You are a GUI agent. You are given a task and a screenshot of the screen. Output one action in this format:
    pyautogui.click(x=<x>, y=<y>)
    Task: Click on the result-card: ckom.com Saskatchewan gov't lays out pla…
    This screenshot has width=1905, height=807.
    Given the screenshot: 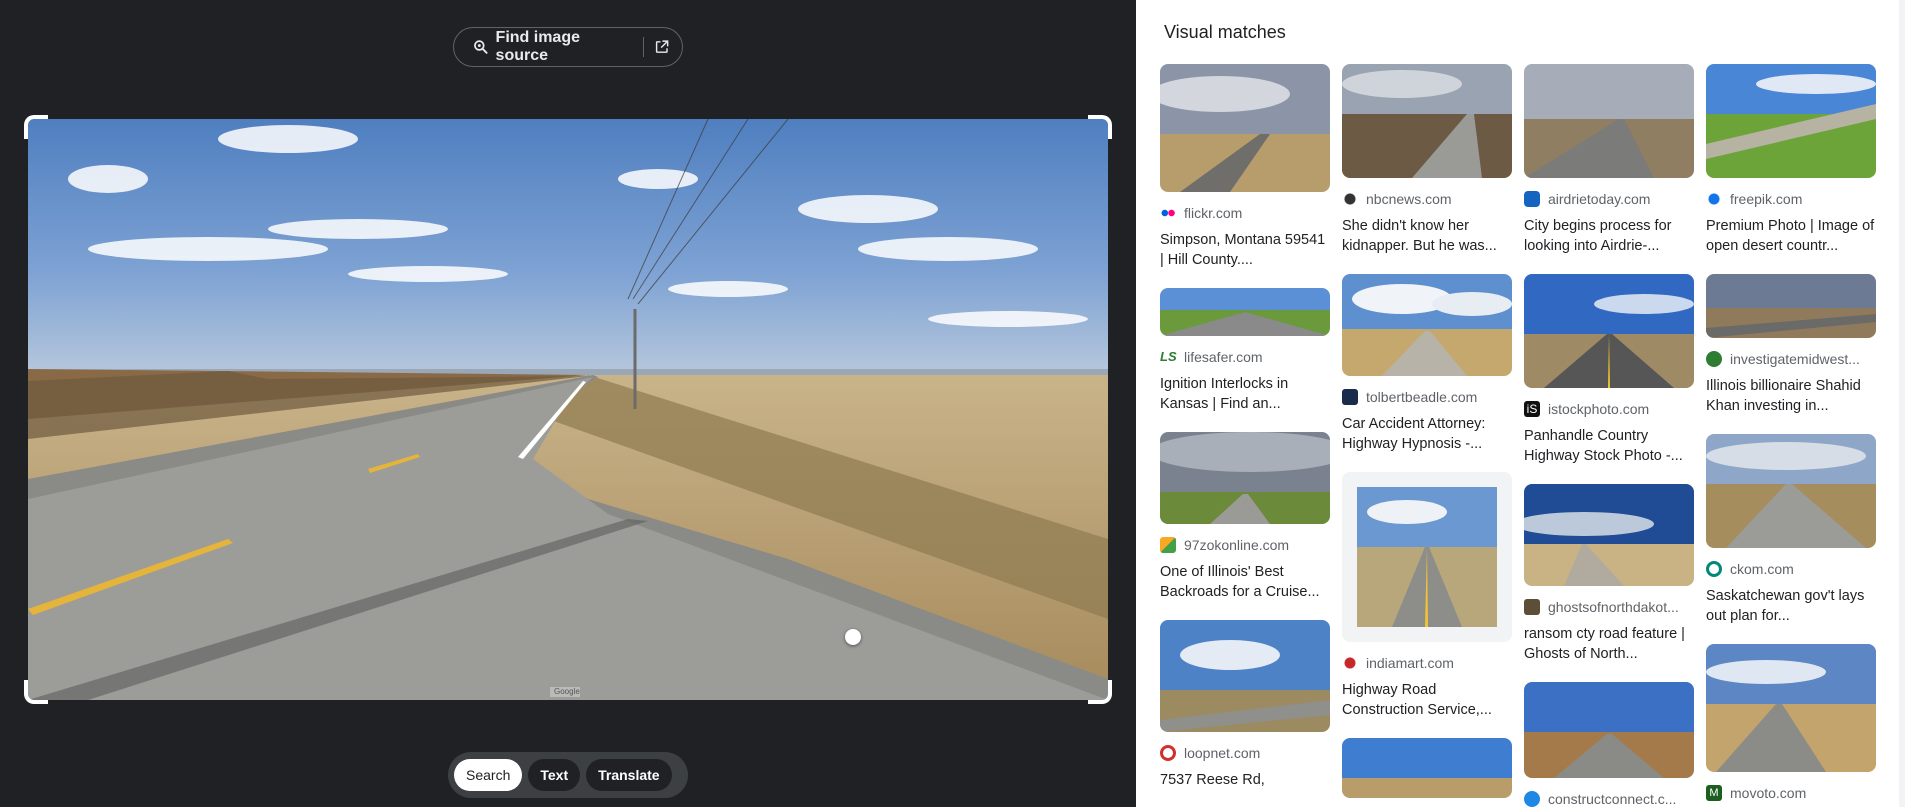 What is the action you would take?
    pyautogui.click(x=1792, y=530)
    